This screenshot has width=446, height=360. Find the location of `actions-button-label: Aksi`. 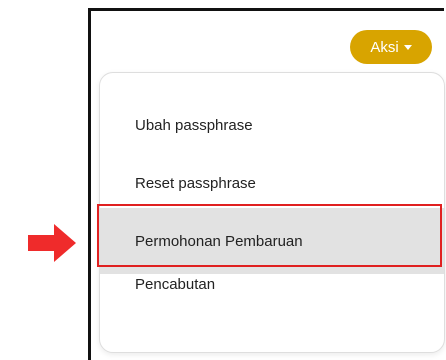

actions-button-label: Aksi is located at coordinates (384, 47).